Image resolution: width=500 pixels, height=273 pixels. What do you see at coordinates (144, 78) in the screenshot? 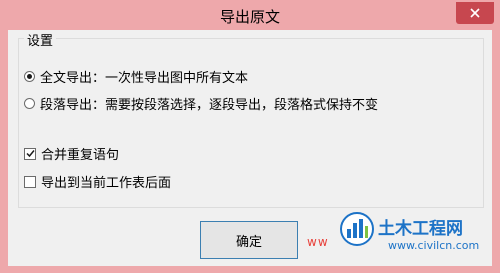
I see `radio-full-export-label: 全文导出：一次性导出图中所有文本` at bounding box center [144, 78].